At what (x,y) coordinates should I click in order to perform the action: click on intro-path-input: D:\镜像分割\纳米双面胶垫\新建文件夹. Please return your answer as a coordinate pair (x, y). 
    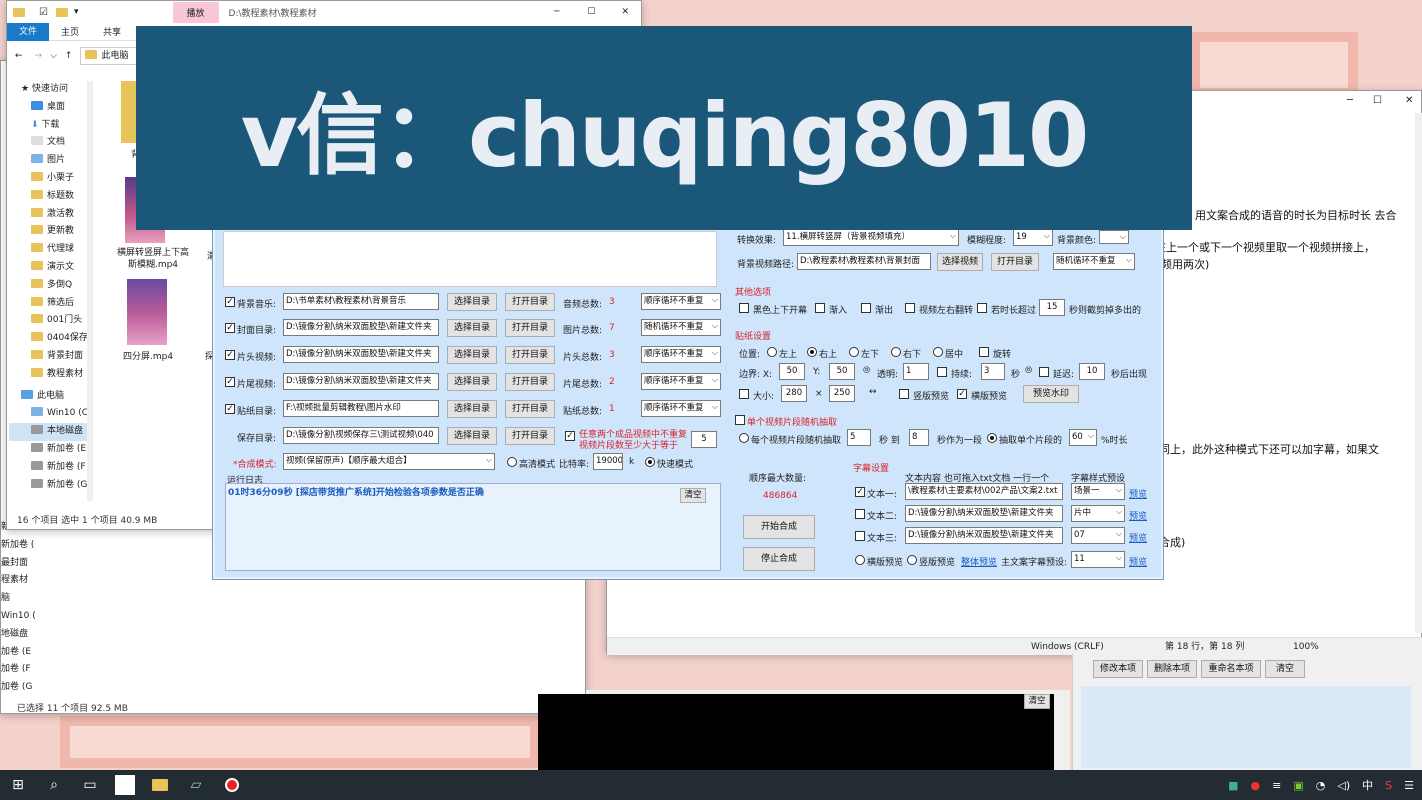
    Looking at the image, I should click on (361, 354).